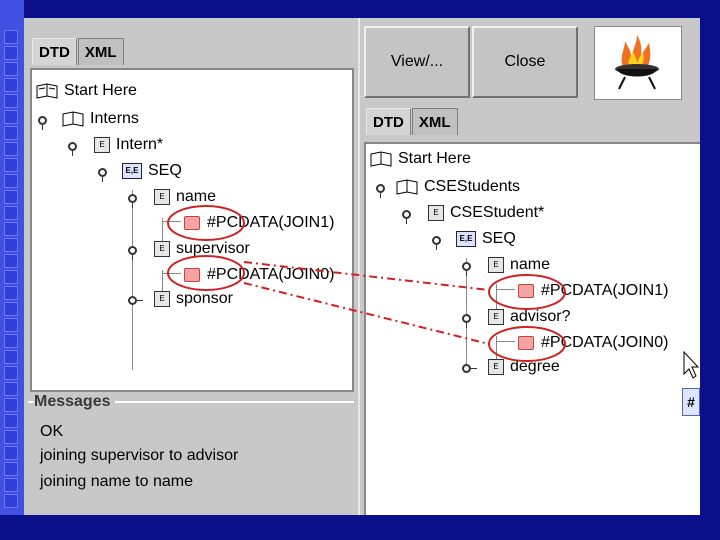 The height and width of the screenshot is (540, 720). Describe the element at coordinates (366, 276) in the screenshot. I see `join-line-join1` at that location.